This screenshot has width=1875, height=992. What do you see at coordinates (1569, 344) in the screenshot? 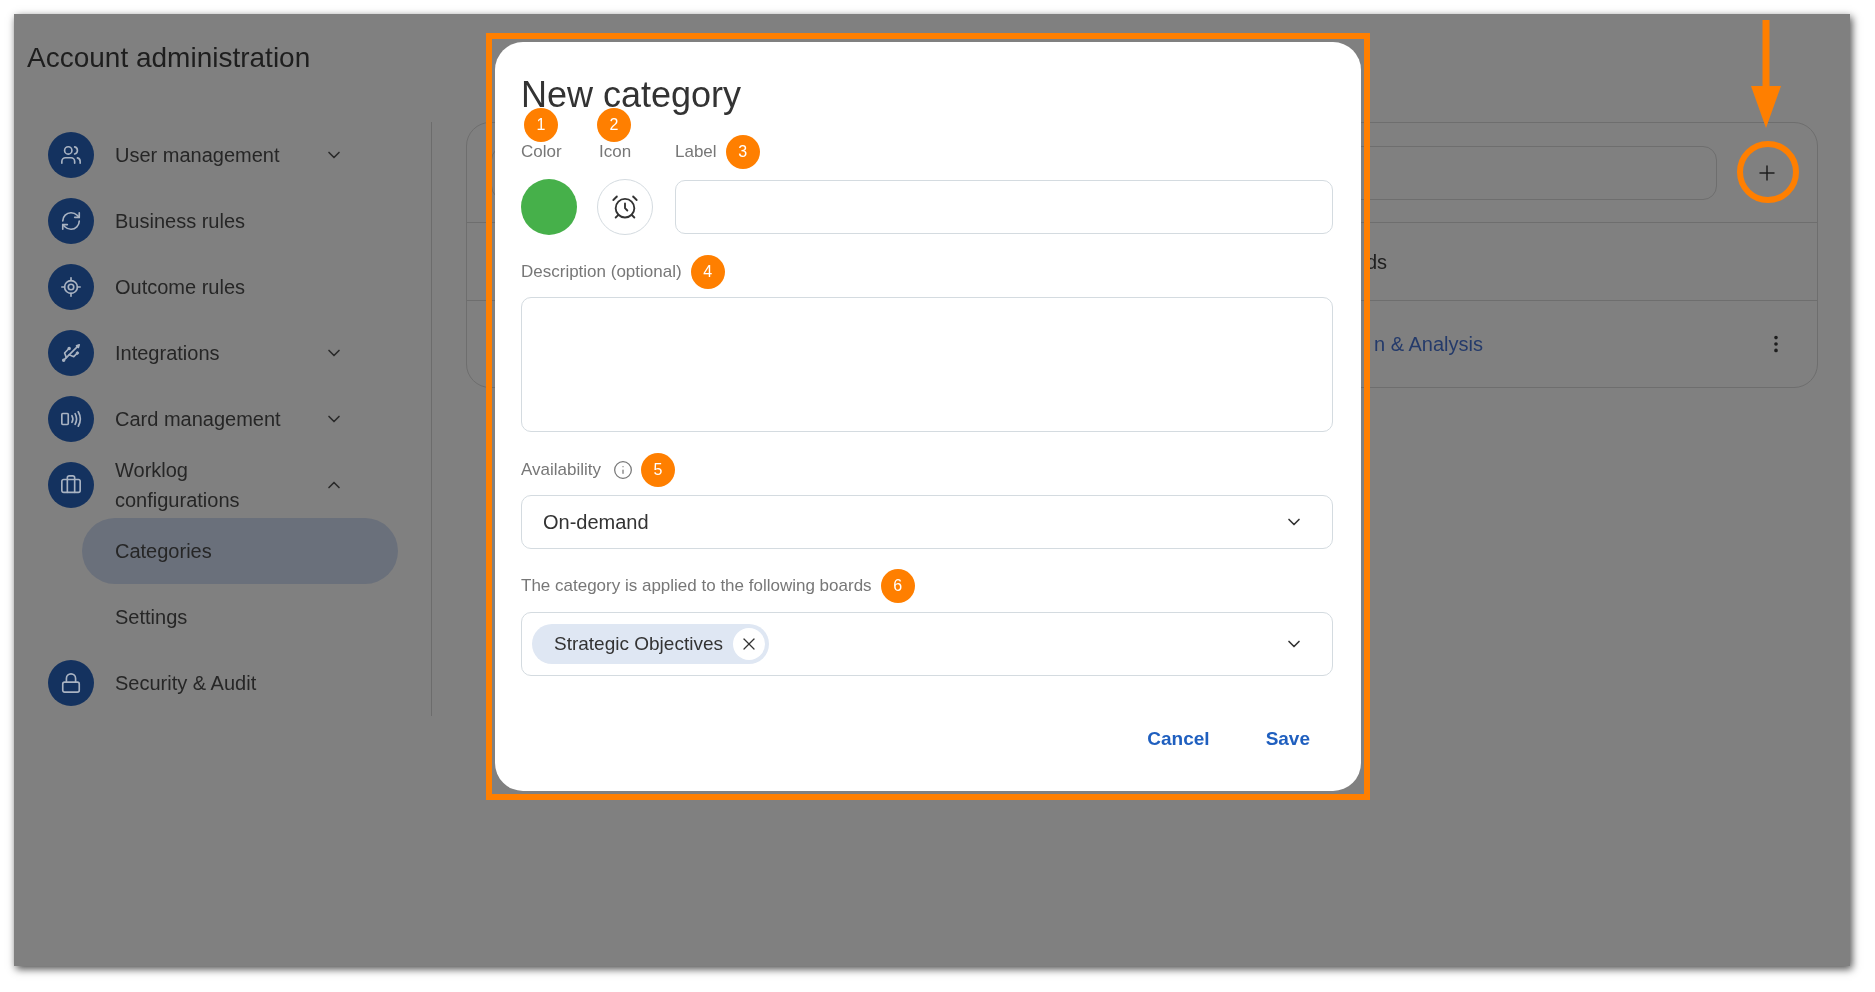
I see `category-link: n & Analysis` at bounding box center [1569, 344].